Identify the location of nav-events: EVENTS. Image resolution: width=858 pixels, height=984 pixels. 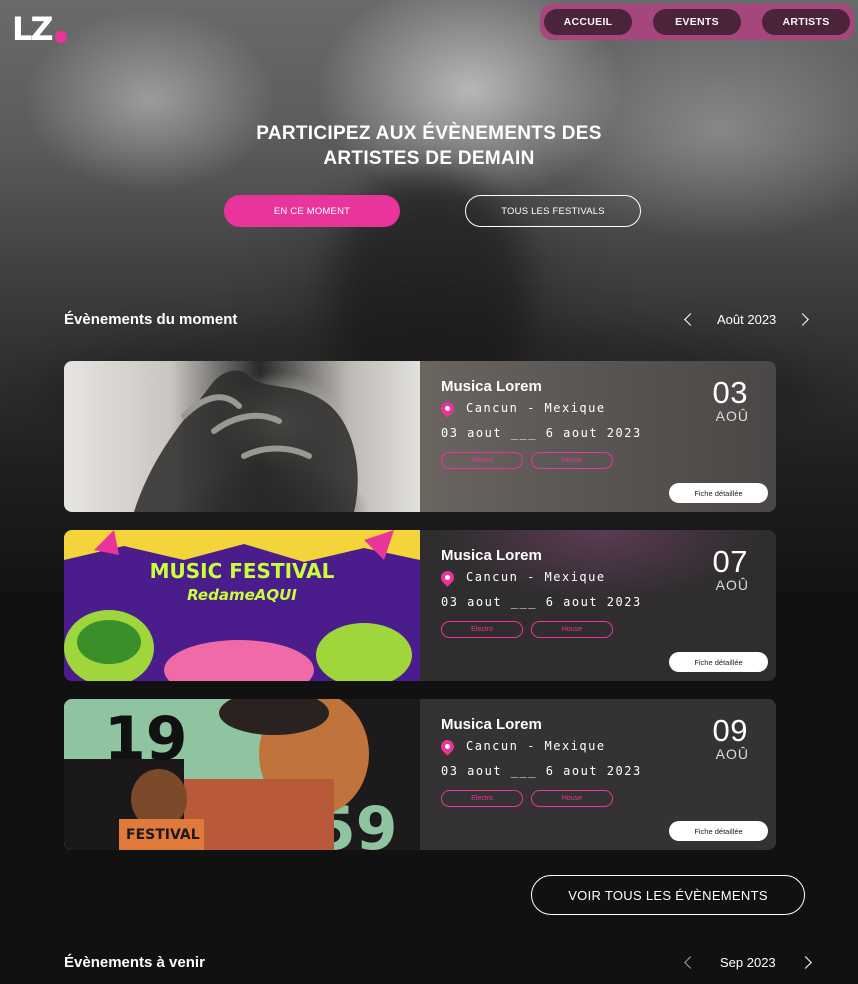
(697, 22).